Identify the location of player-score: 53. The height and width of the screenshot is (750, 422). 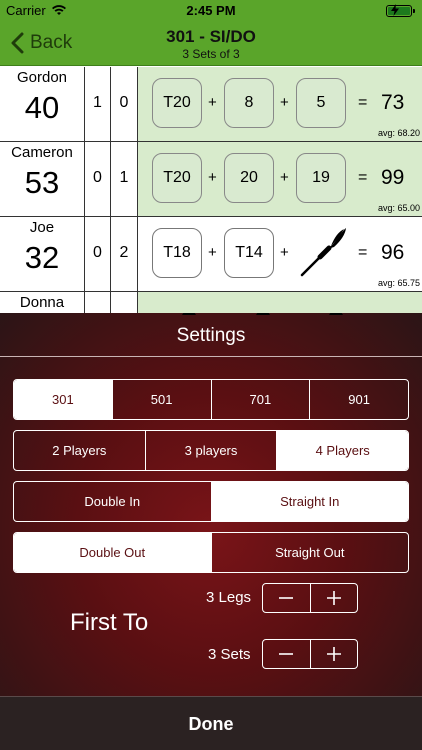
(42, 182).